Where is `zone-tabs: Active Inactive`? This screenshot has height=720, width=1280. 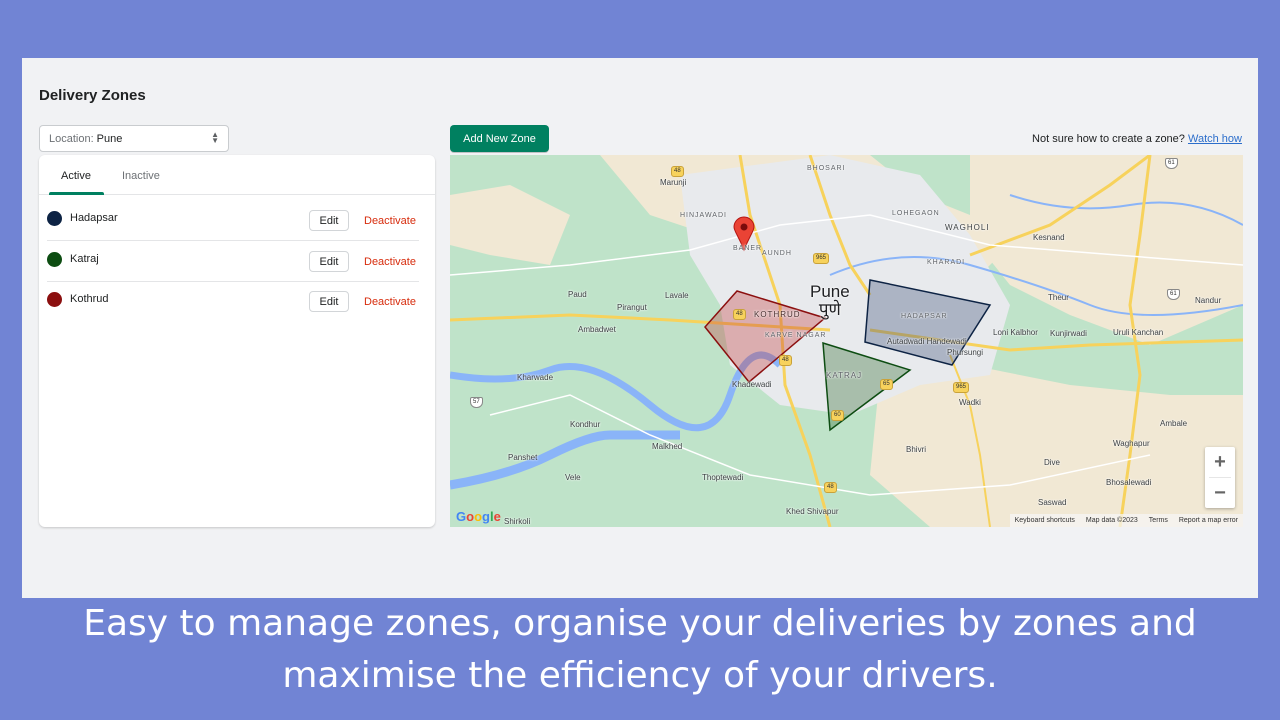 zone-tabs: Active Inactive is located at coordinates (237, 175).